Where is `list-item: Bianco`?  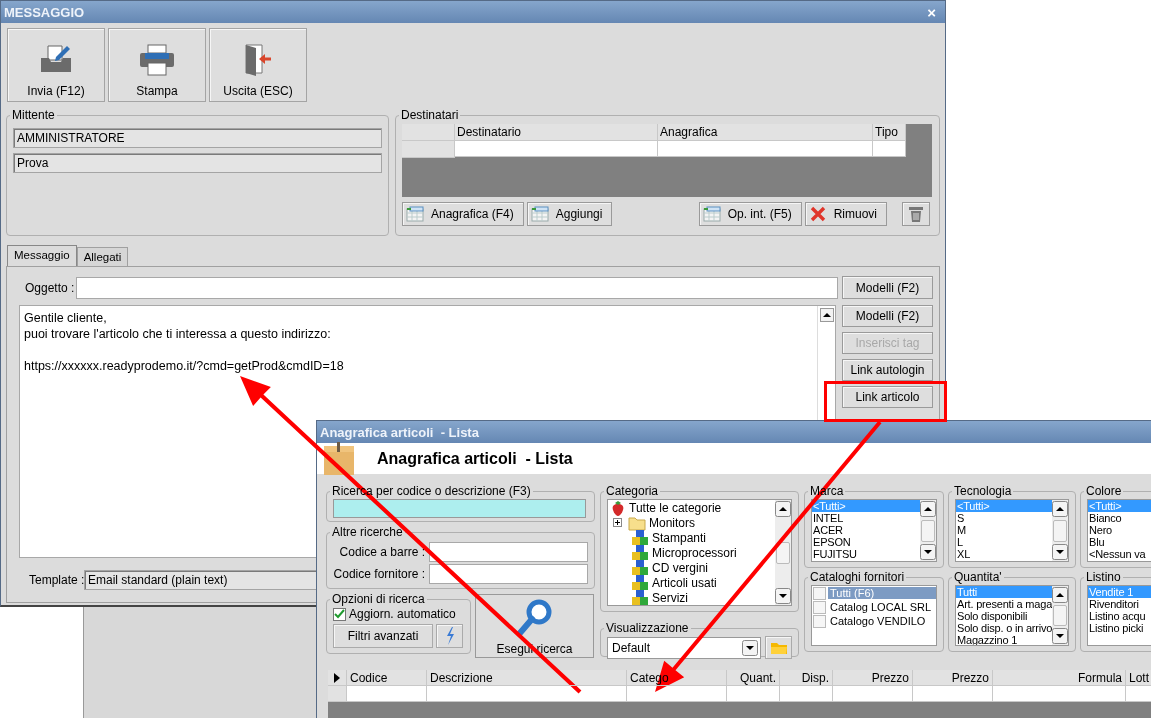
list-item: Bianco is located at coordinates (1119, 518).